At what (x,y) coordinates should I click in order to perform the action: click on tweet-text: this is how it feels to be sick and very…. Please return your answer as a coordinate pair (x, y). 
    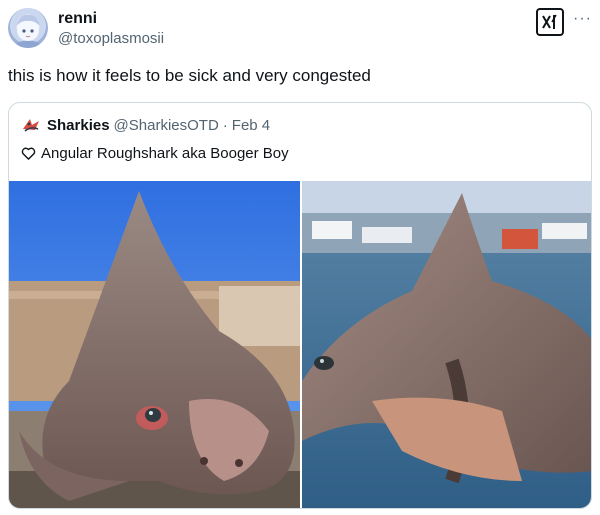
    Looking at the image, I should click on (189, 75).